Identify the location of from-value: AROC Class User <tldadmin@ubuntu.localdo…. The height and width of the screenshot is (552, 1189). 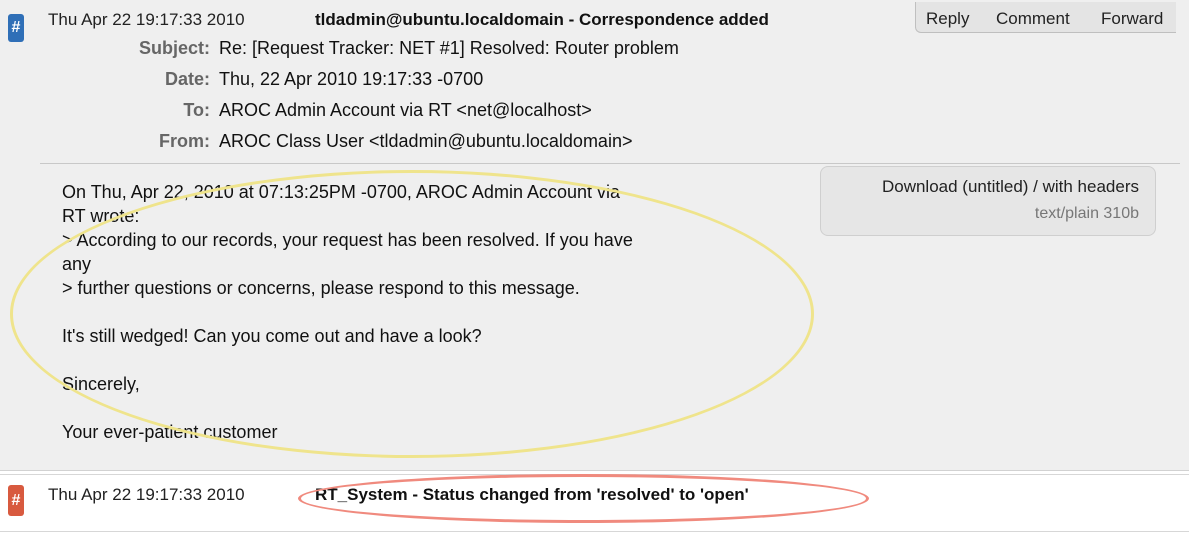
(426, 141).